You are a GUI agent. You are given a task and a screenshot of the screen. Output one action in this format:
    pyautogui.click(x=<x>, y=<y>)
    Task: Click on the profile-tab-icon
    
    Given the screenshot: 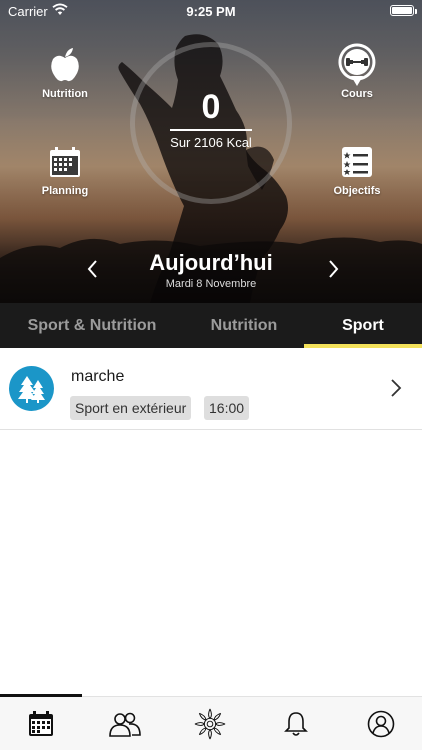 What is the action you would take?
    pyautogui.click(x=381, y=724)
    